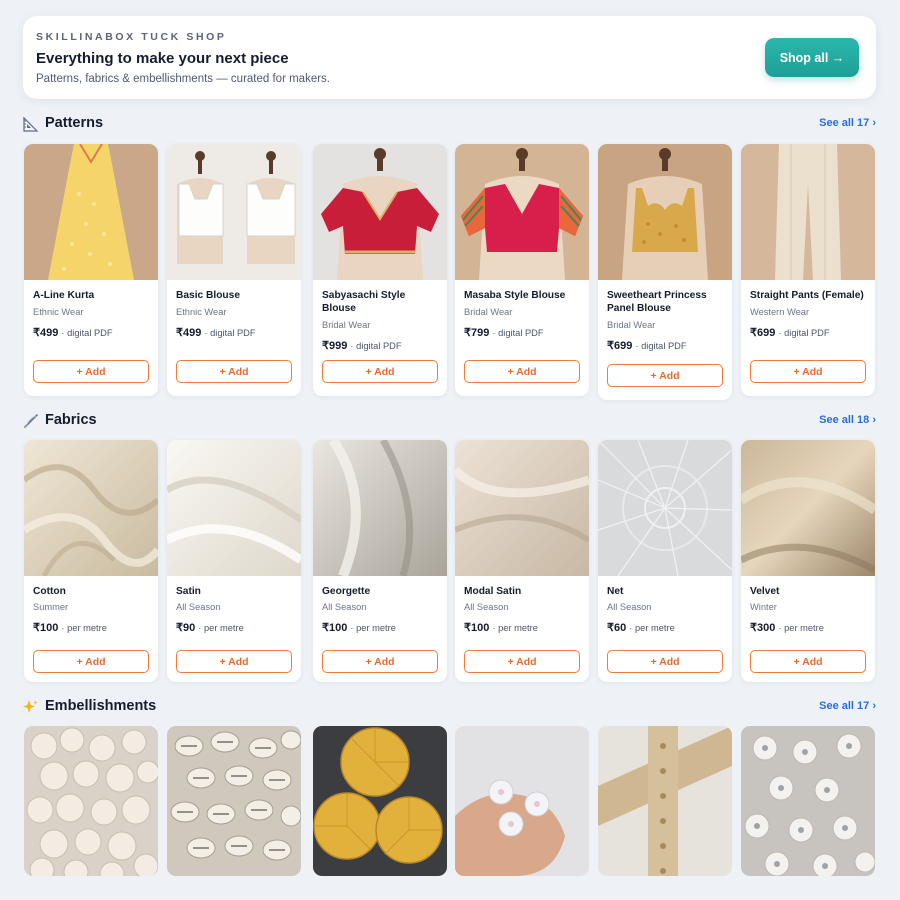 Image resolution: width=900 pixels, height=900 pixels. Describe the element at coordinates (234, 561) in the screenshot. I see `fabric-card-satin: Satin All Season ₹90 · per metre + Add` at that location.